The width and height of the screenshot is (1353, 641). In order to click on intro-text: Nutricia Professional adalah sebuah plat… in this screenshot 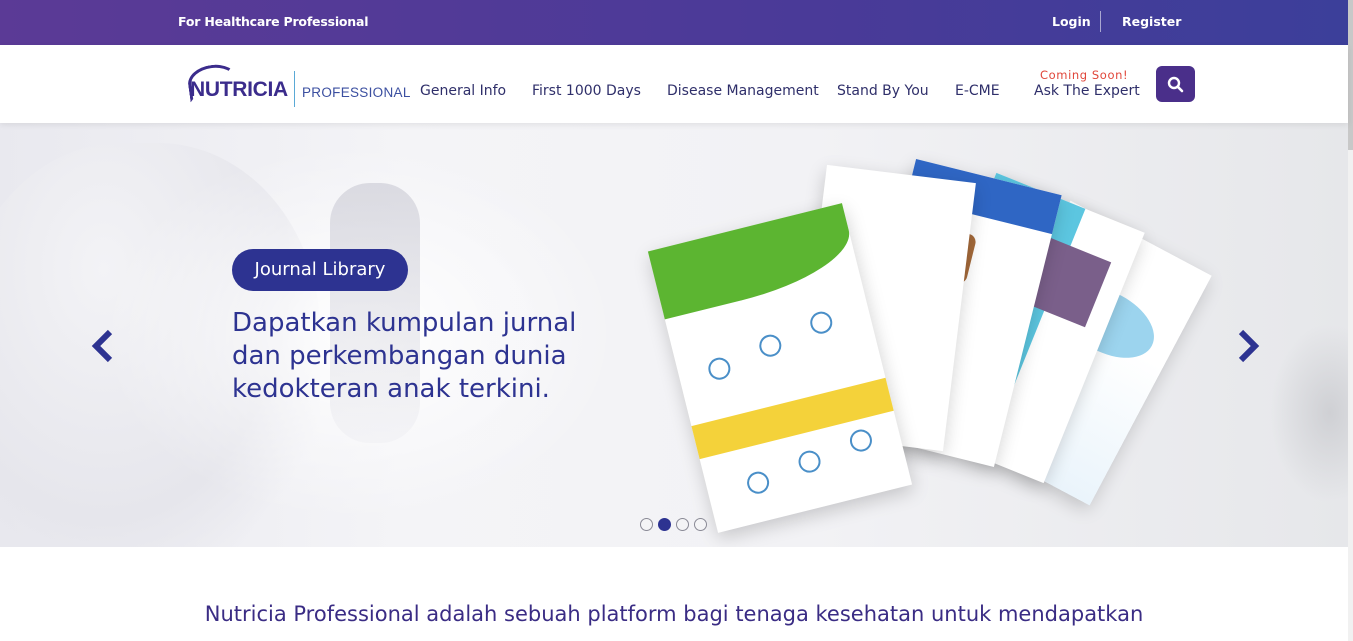, I will do `click(674, 614)`.